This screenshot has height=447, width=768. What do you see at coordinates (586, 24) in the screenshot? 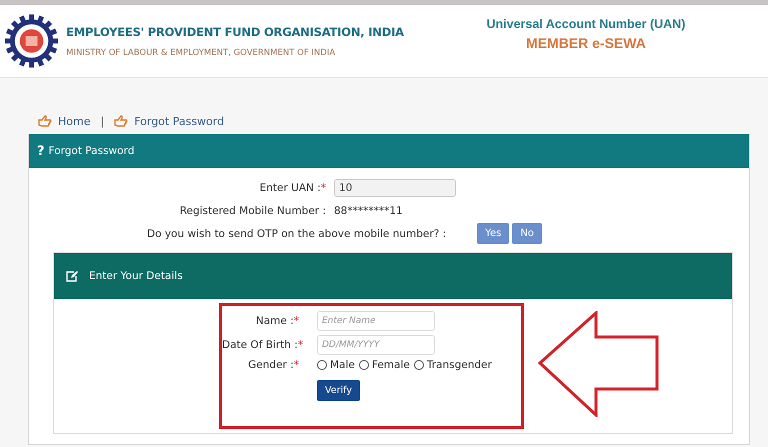
I see `portal-title: Universal Account Number (UAN)` at bounding box center [586, 24].